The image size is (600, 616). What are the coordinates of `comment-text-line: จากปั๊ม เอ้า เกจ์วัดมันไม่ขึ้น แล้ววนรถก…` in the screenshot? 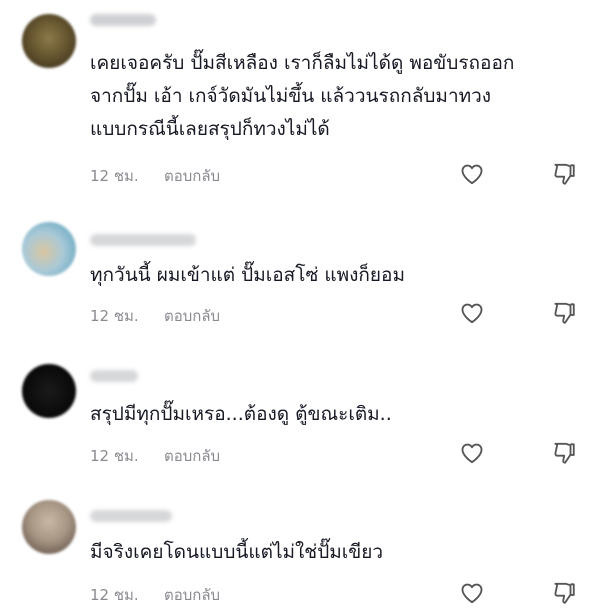 It's located at (291, 96).